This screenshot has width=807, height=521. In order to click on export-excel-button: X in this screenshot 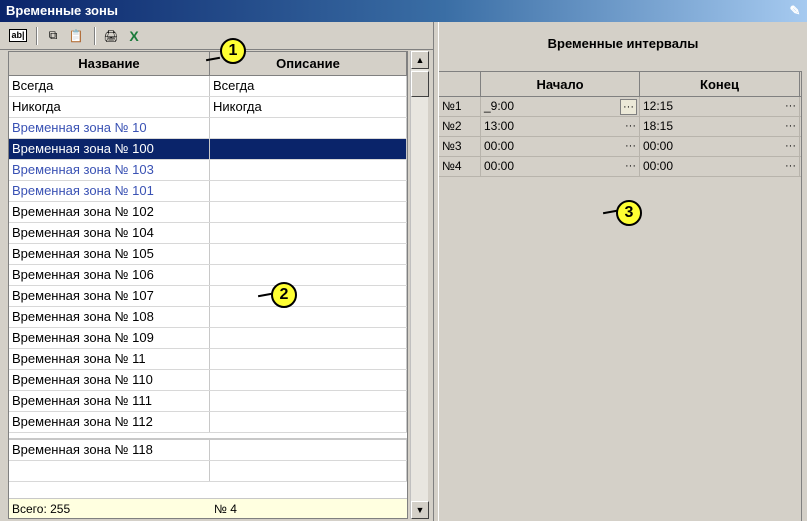, I will do `click(134, 36)`.